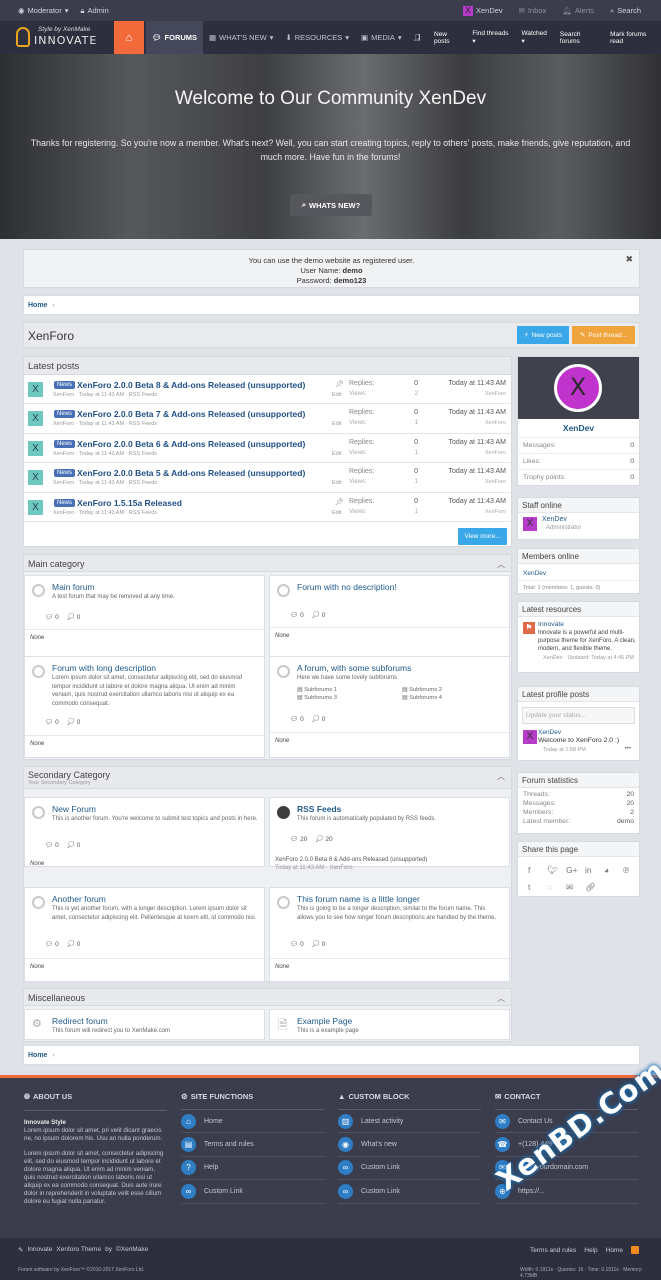 Image resolution: width=661 pixels, height=1280 pixels. I want to click on subnav-find-threads: Find threads ▾, so click(492, 37).